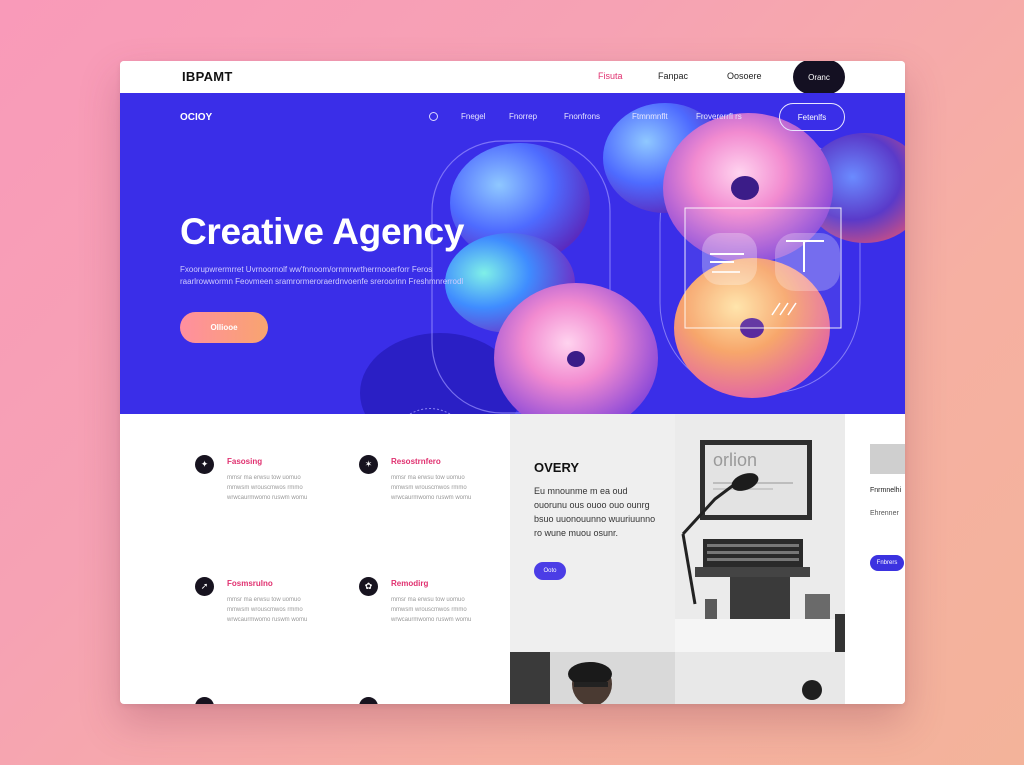  I want to click on top-cta-button: Oranc, so click(819, 77).